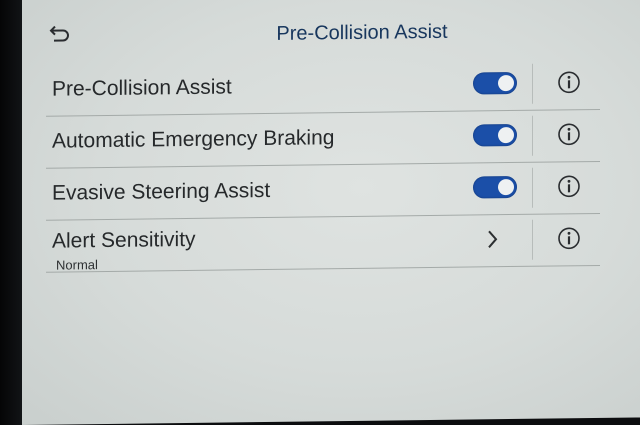 This screenshot has width=640, height=425. What do you see at coordinates (495, 83) in the screenshot?
I see `pre-collision-assist-toggle` at bounding box center [495, 83].